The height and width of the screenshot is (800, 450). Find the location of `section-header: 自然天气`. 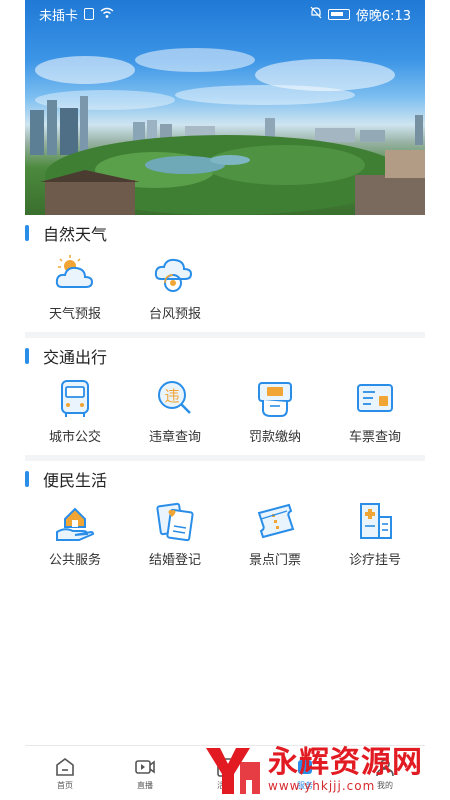

section-header: 自然天气 is located at coordinates (225, 233).